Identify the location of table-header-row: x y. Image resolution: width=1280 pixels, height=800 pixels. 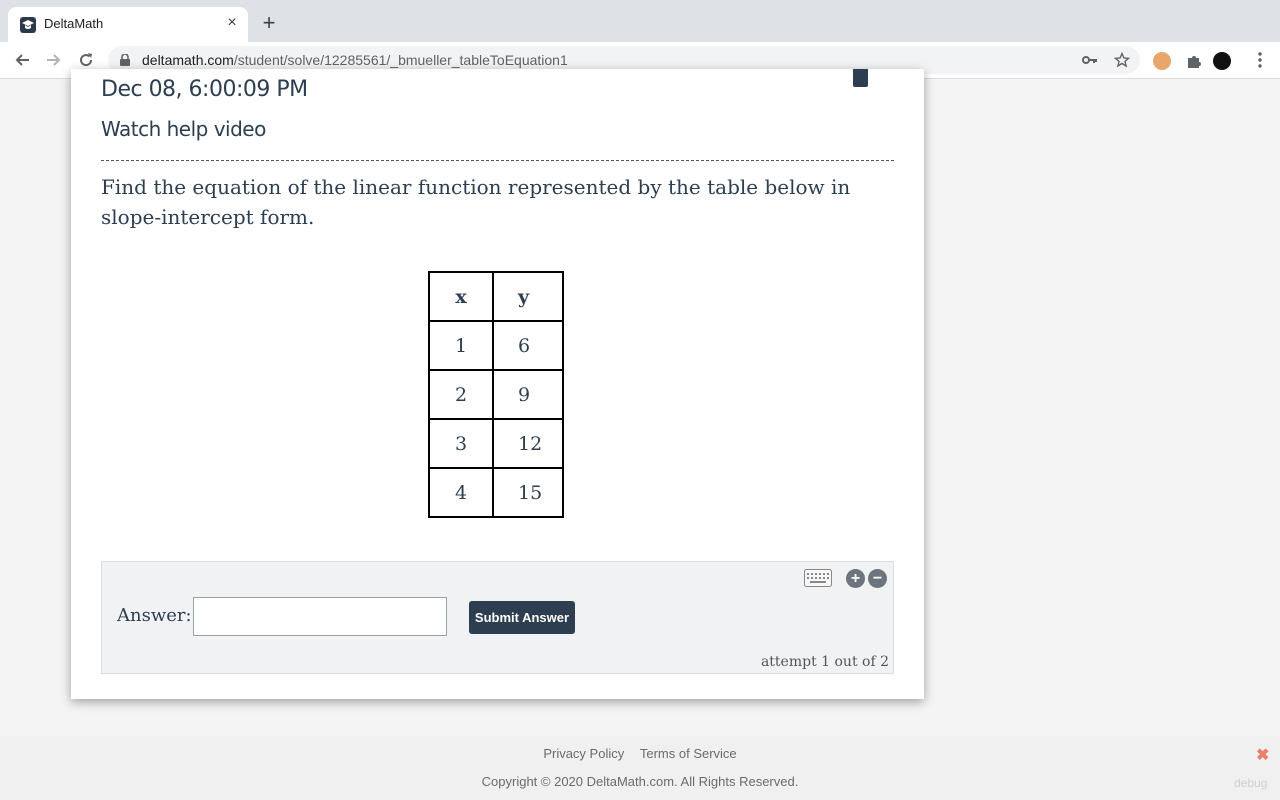
(496, 296).